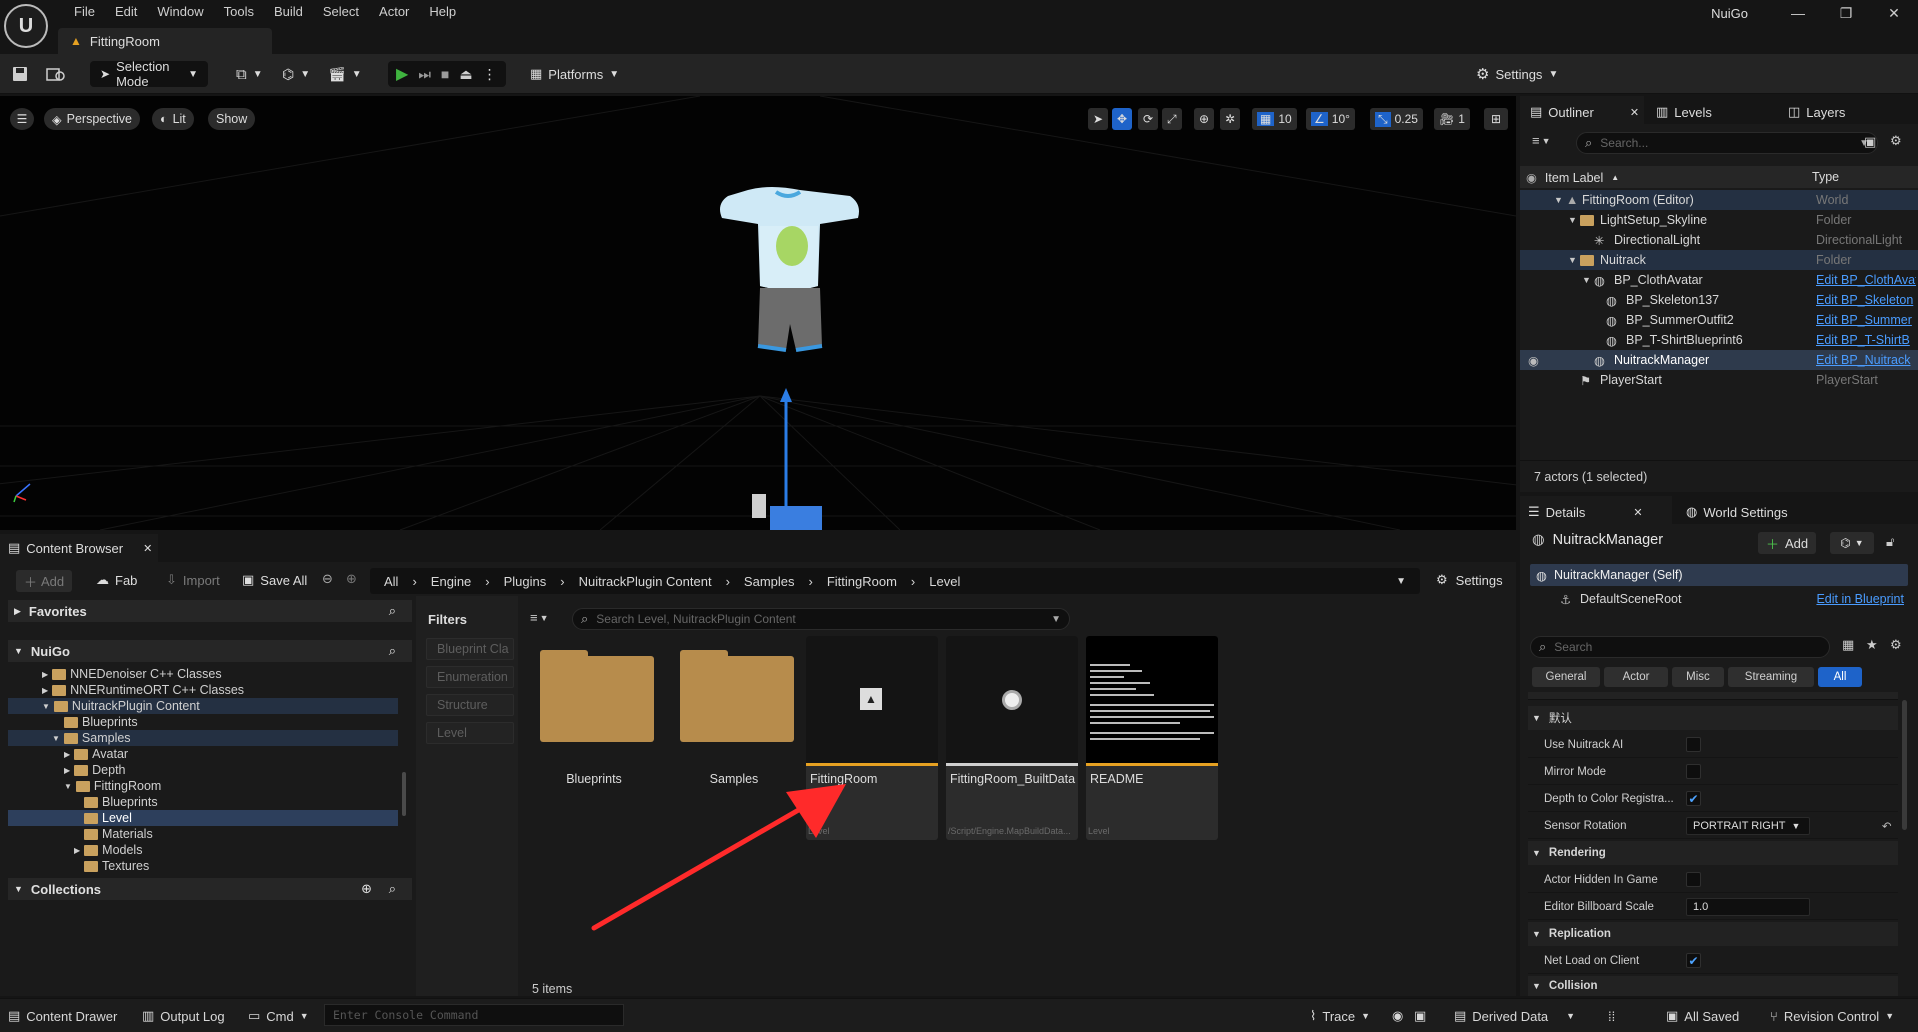 The height and width of the screenshot is (1032, 1918). Describe the element at coordinates (1698, 677) in the screenshot. I see `filter-tab-misc: Misc` at that location.